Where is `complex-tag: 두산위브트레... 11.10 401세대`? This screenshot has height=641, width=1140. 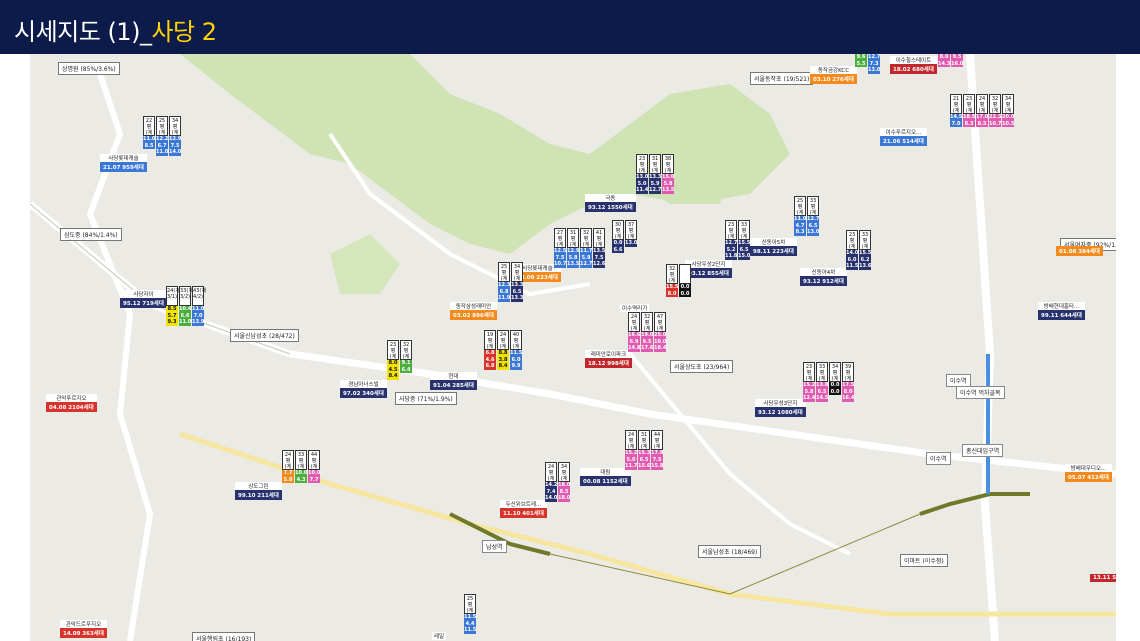
complex-tag: 두산위브트레... 11.10 401세대 is located at coordinates (523, 509).